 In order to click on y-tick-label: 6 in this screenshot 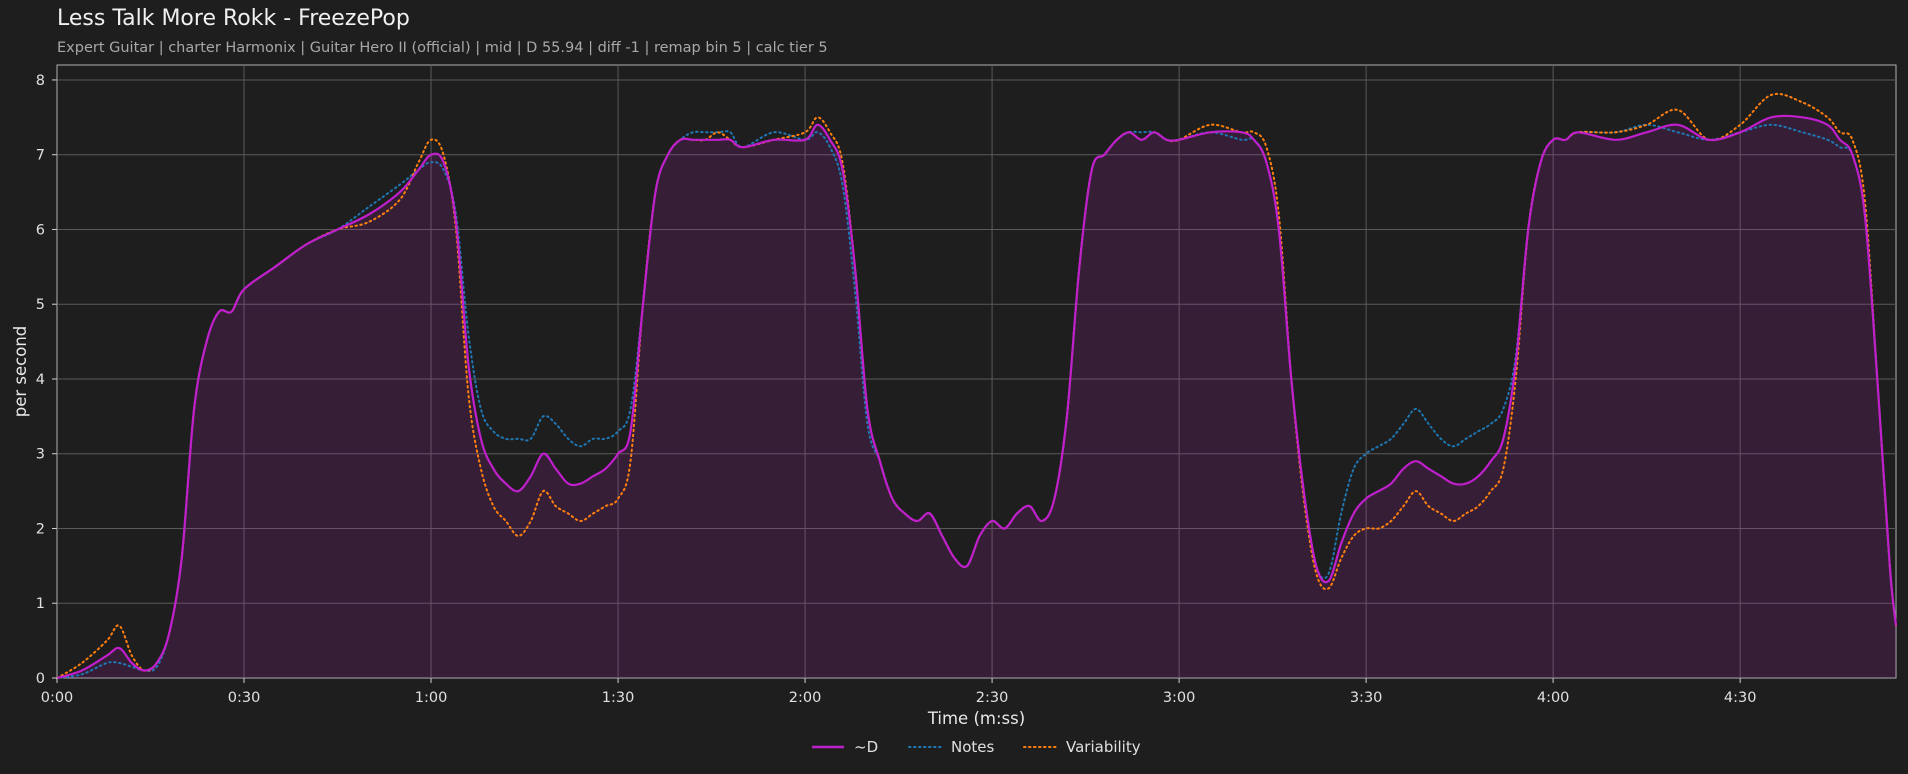, I will do `click(40, 230)`.